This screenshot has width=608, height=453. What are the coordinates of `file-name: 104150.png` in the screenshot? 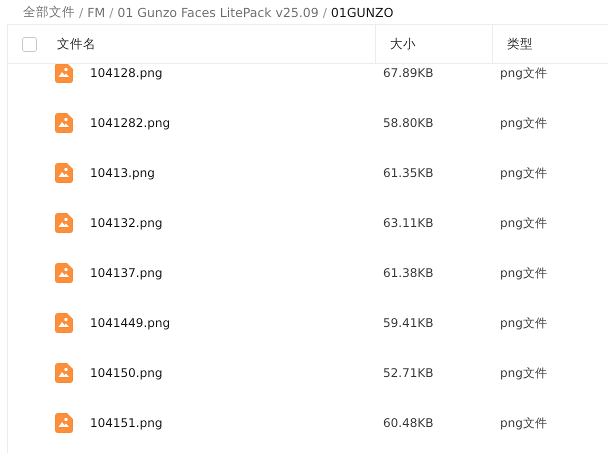 It's located at (126, 373).